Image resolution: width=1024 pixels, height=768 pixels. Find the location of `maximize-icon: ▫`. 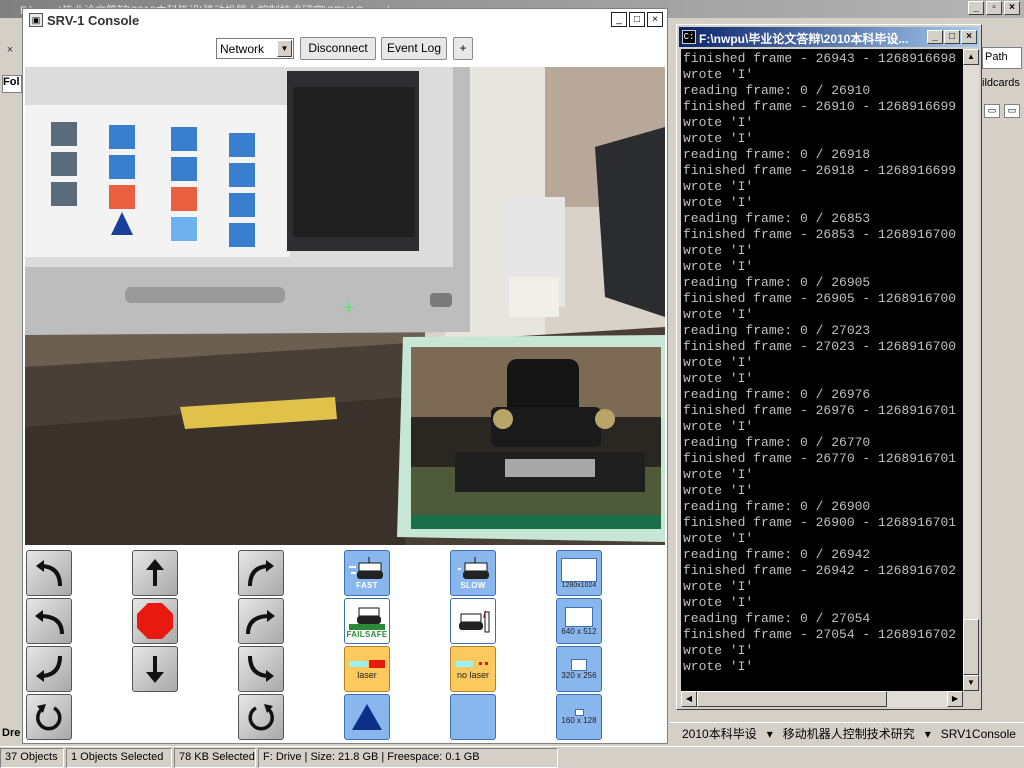

maximize-icon: ▫ is located at coordinates (994, 8).